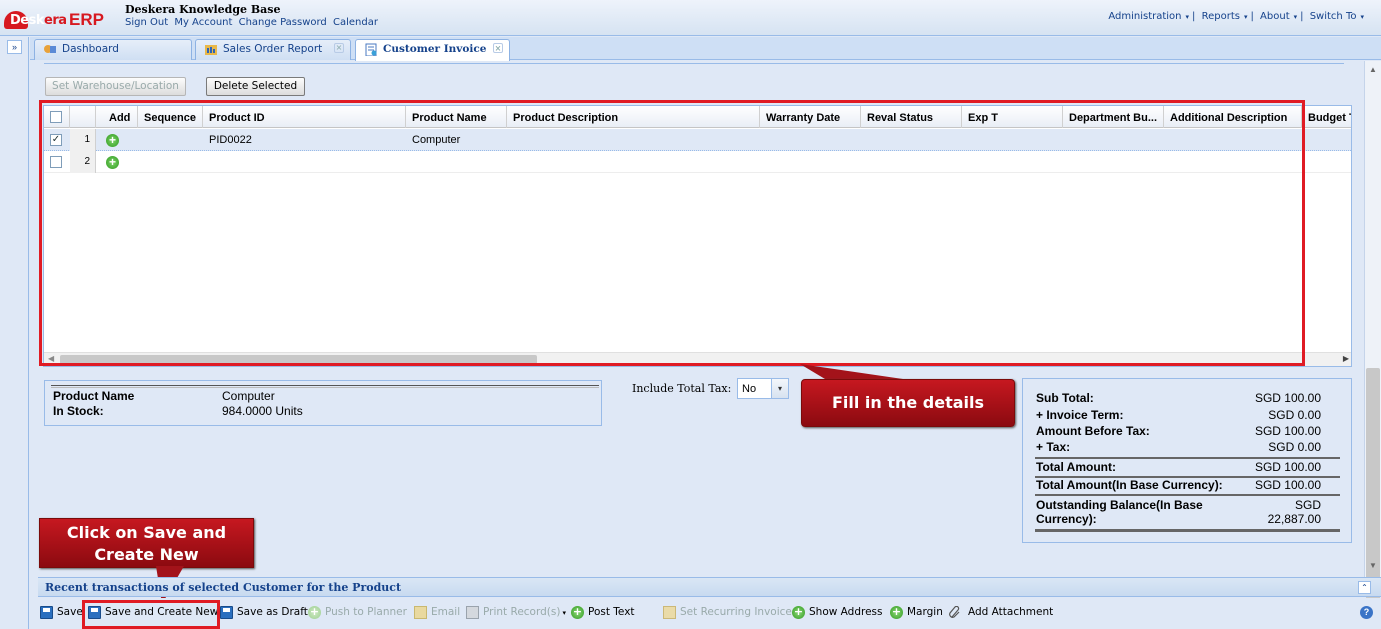 This screenshot has width=1381, height=629. Describe the element at coordinates (1275, 16) in the screenshot. I see `menu-about-label: About` at that location.